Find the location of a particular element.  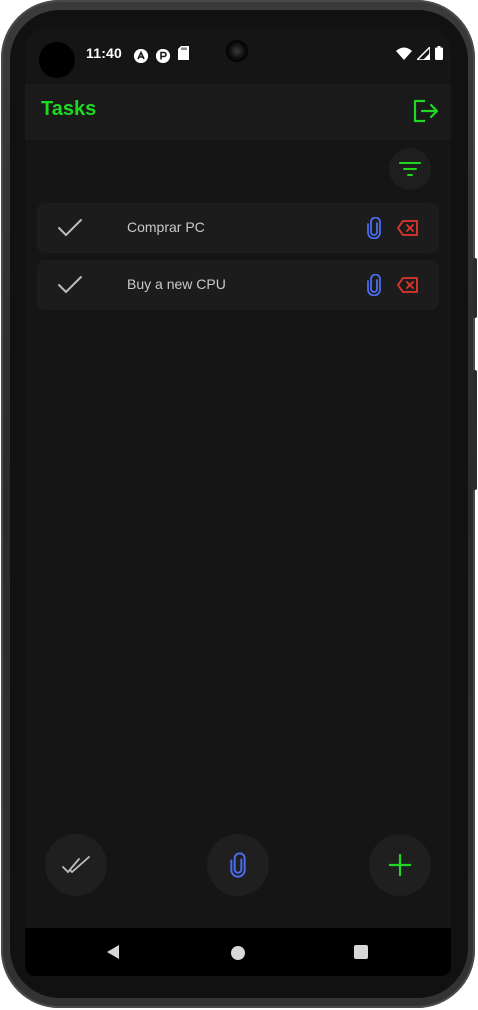

logout-button is located at coordinates (426, 111).